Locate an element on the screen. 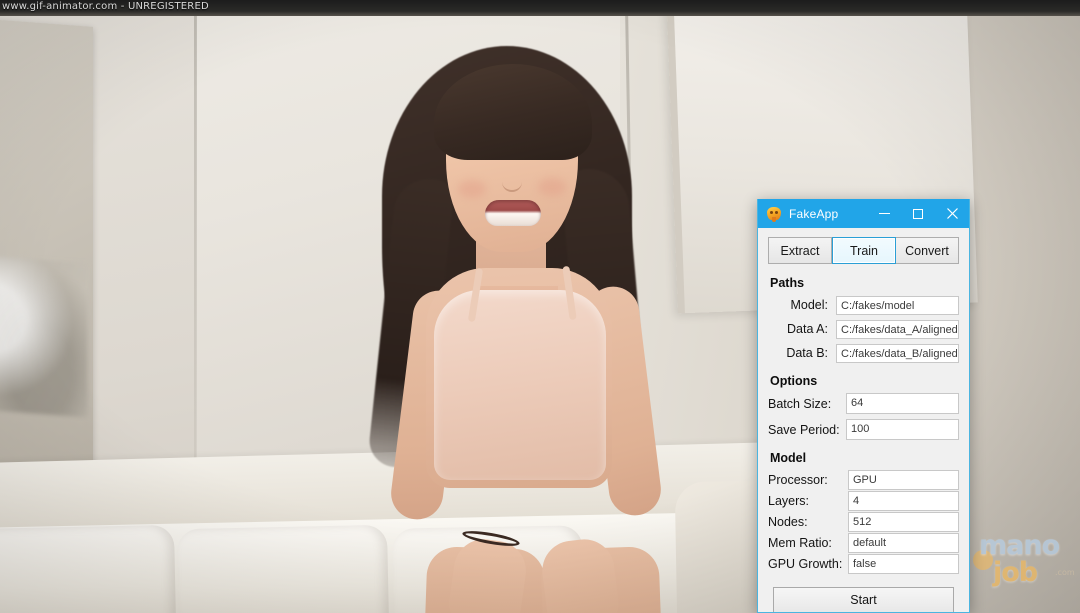 This screenshot has width=1080, height=613. input-layers: 4 is located at coordinates (903, 501).